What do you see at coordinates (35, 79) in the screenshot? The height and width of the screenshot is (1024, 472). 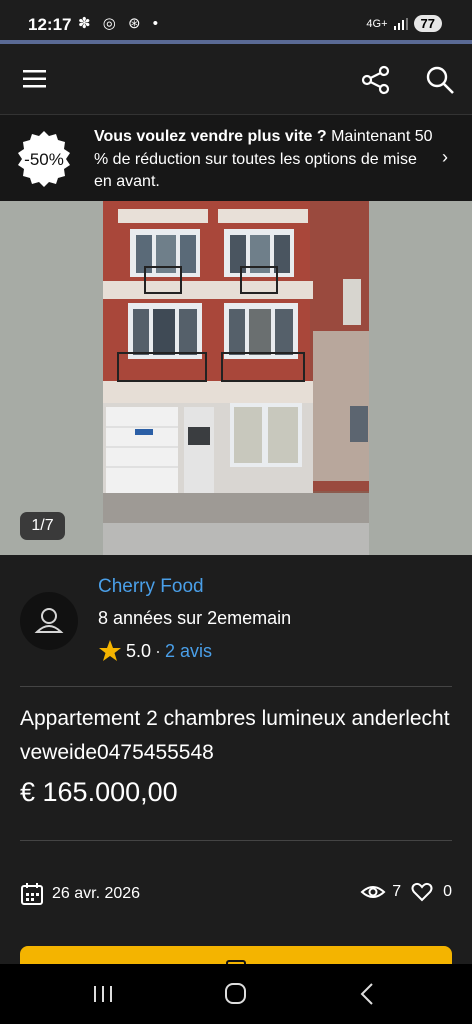 I see `hamburger-icon` at bounding box center [35, 79].